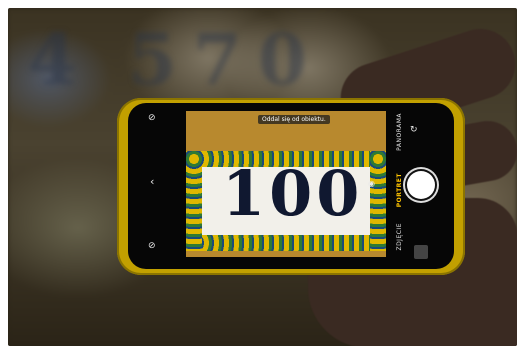  What do you see at coordinates (371, 183) in the screenshot?
I see `zoom-icon: ◉` at bounding box center [371, 183].